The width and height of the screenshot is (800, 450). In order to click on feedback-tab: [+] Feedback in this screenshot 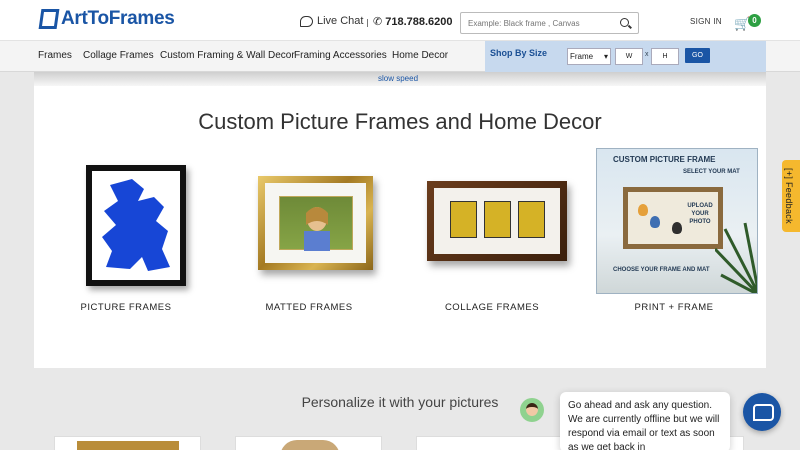, I will do `click(791, 196)`.